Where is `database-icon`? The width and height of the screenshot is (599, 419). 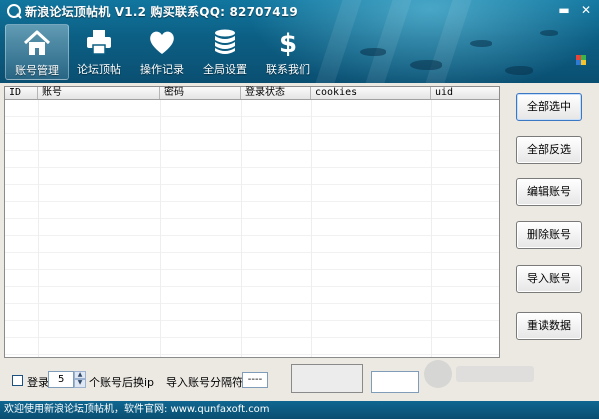 database-icon is located at coordinates (225, 41).